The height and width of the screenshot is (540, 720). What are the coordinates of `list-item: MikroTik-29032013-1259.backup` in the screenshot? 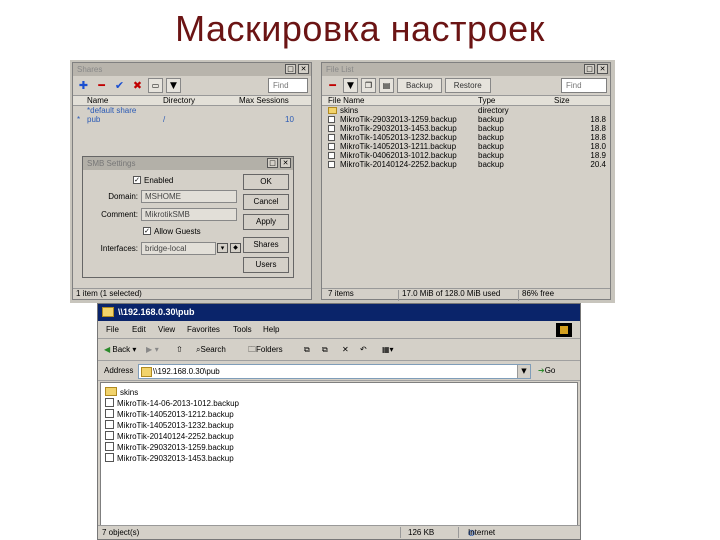 It's located at (169, 447).